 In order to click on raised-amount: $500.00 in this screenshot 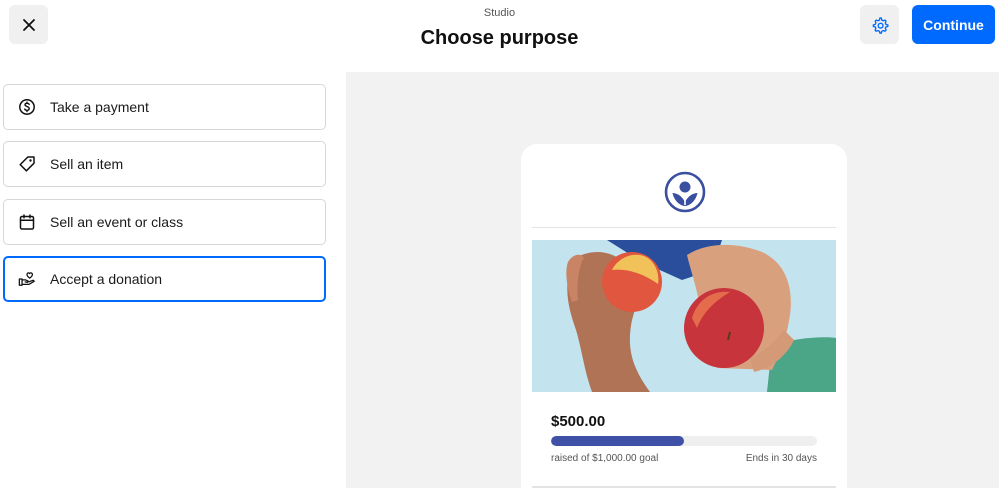, I will do `click(578, 421)`.